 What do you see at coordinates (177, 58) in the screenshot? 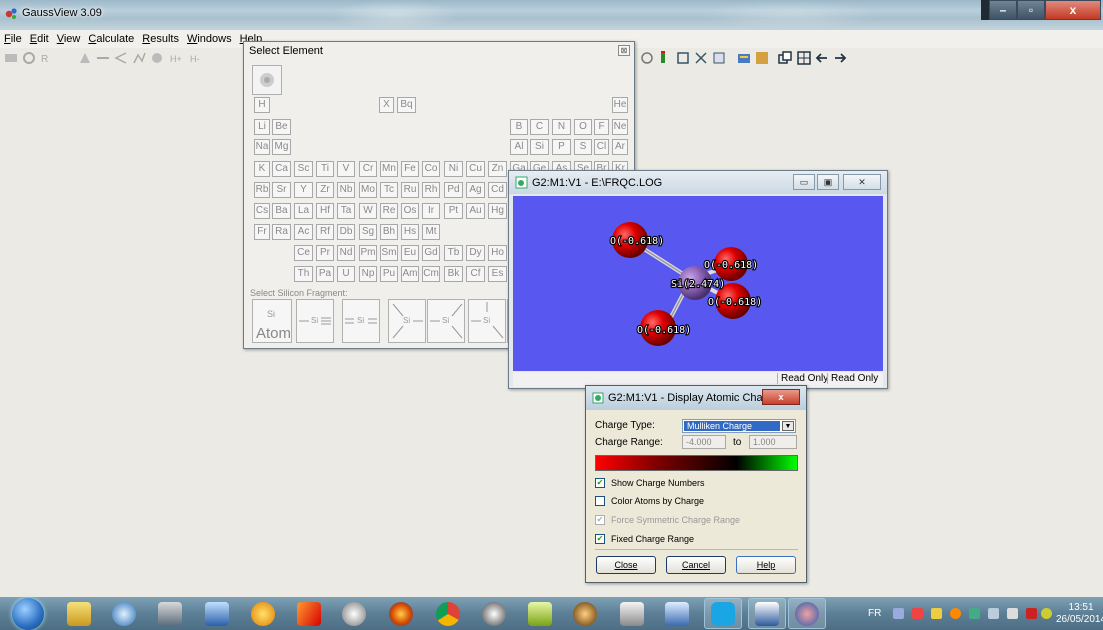
I see `add-valence-icon: H+` at bounding box center [177, 58].